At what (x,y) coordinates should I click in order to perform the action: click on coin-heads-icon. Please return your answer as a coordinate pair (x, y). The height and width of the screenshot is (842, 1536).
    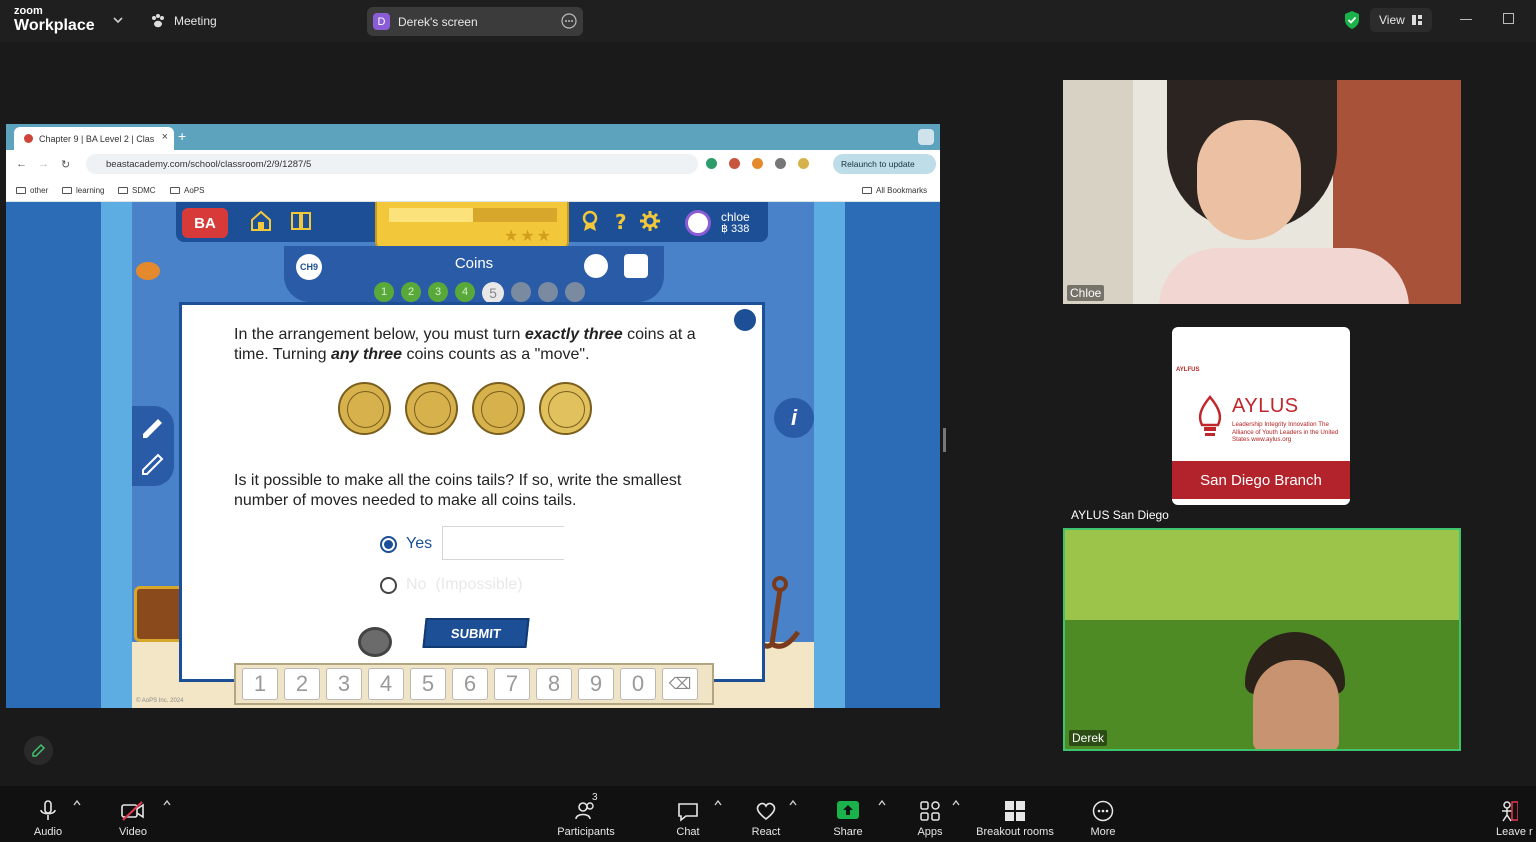
    Looking at the image, I should click on (498, 408).